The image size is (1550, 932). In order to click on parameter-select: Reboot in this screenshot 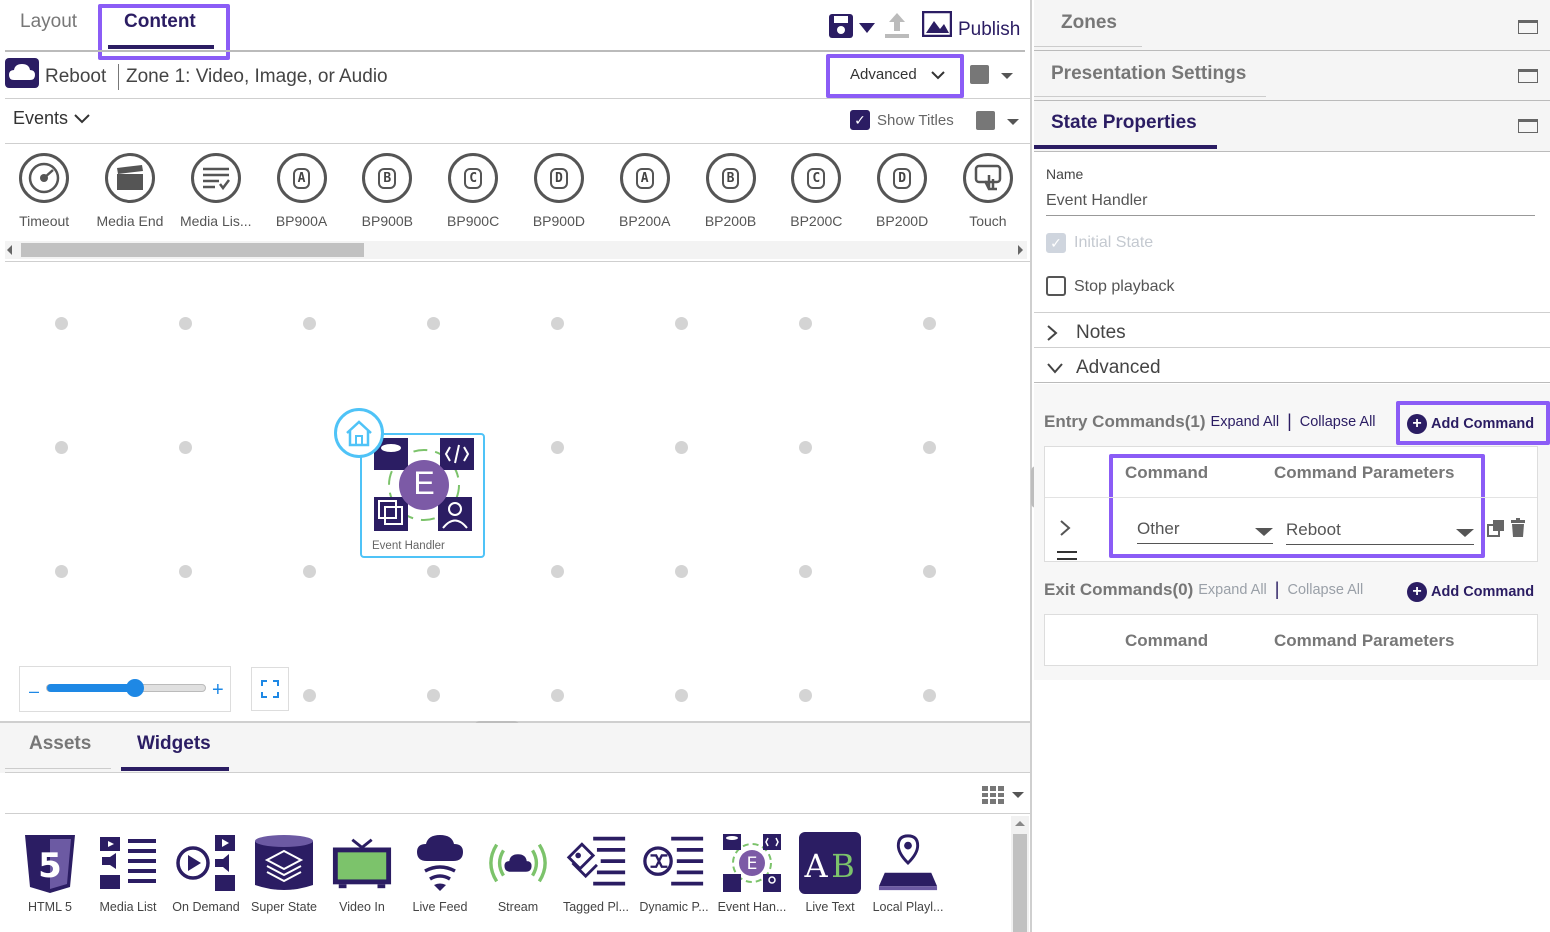, I will do `click(1380, 532)`.